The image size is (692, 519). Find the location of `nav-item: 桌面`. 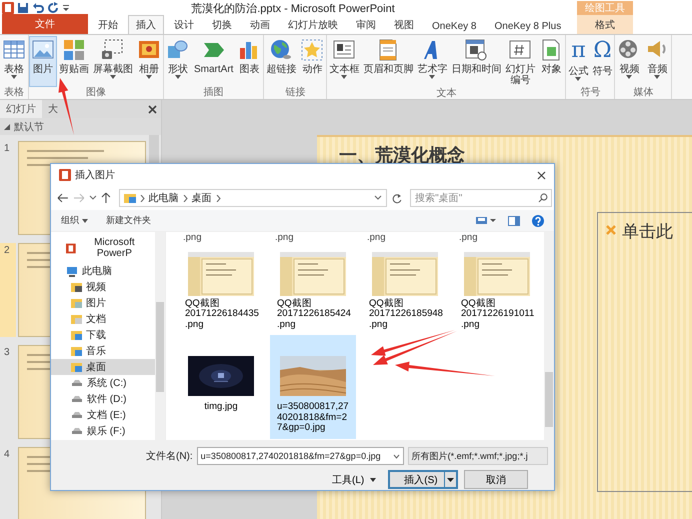

nav-item: 桌面 is located at coordinates (103, 367).